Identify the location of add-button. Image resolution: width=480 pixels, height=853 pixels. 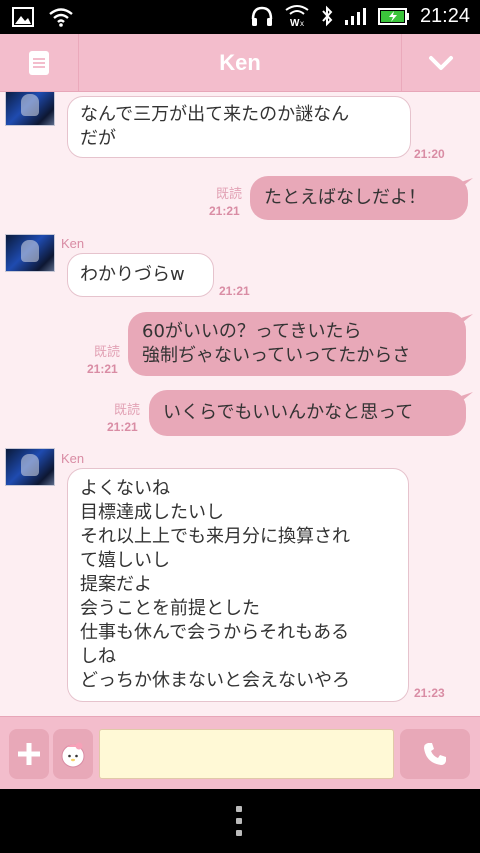
(29, 754).